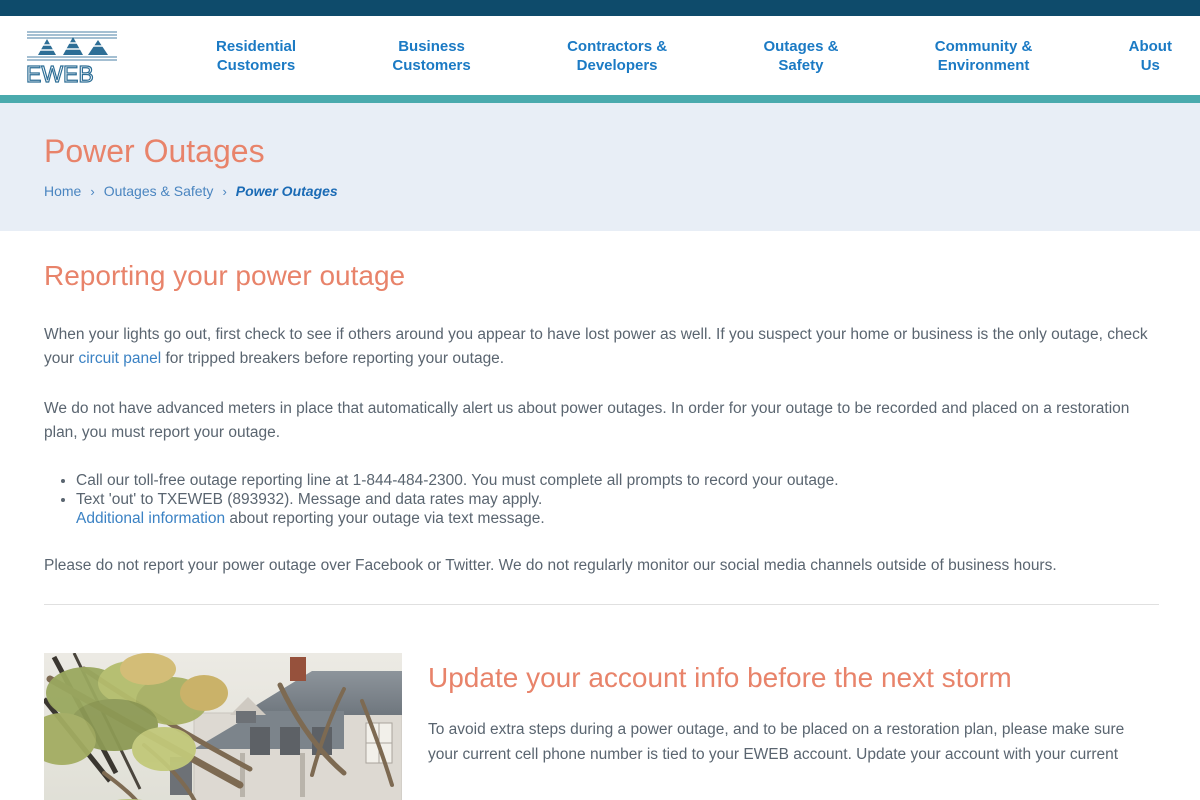 The image size is (1200, 800). Describe the element at coordinates (984, 56) in the screenshot. I see `nav-item-community-environment: Community & Environment` at that location.